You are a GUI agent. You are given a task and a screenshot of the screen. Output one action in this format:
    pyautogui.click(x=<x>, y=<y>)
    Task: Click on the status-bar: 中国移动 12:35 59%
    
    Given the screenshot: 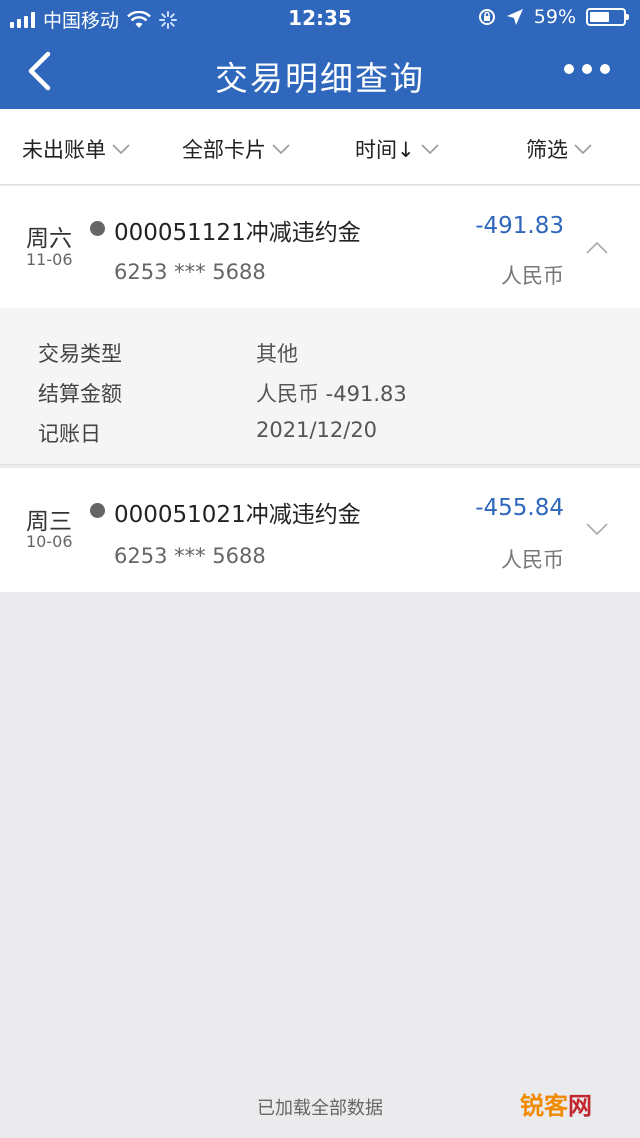 What is the action you would take?
    pyautogui.click(x=320, y=18)
    